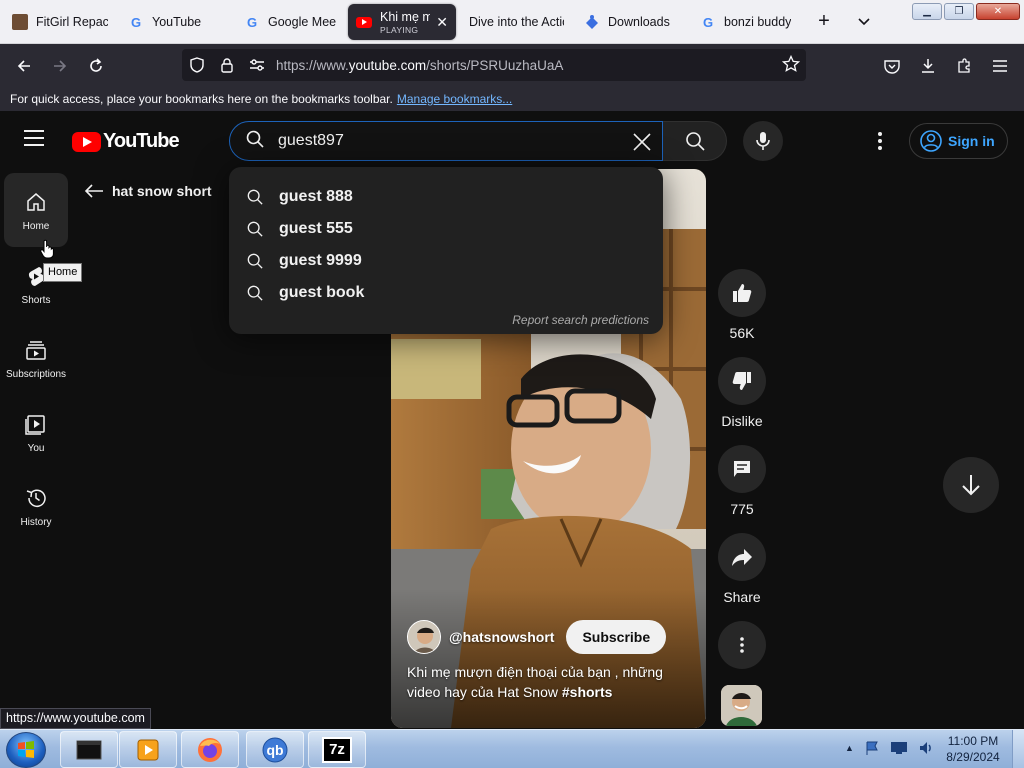 The width and height of the screenshot is (1024, 768). I want to click on guide-menu-icon, so click(36, 140).